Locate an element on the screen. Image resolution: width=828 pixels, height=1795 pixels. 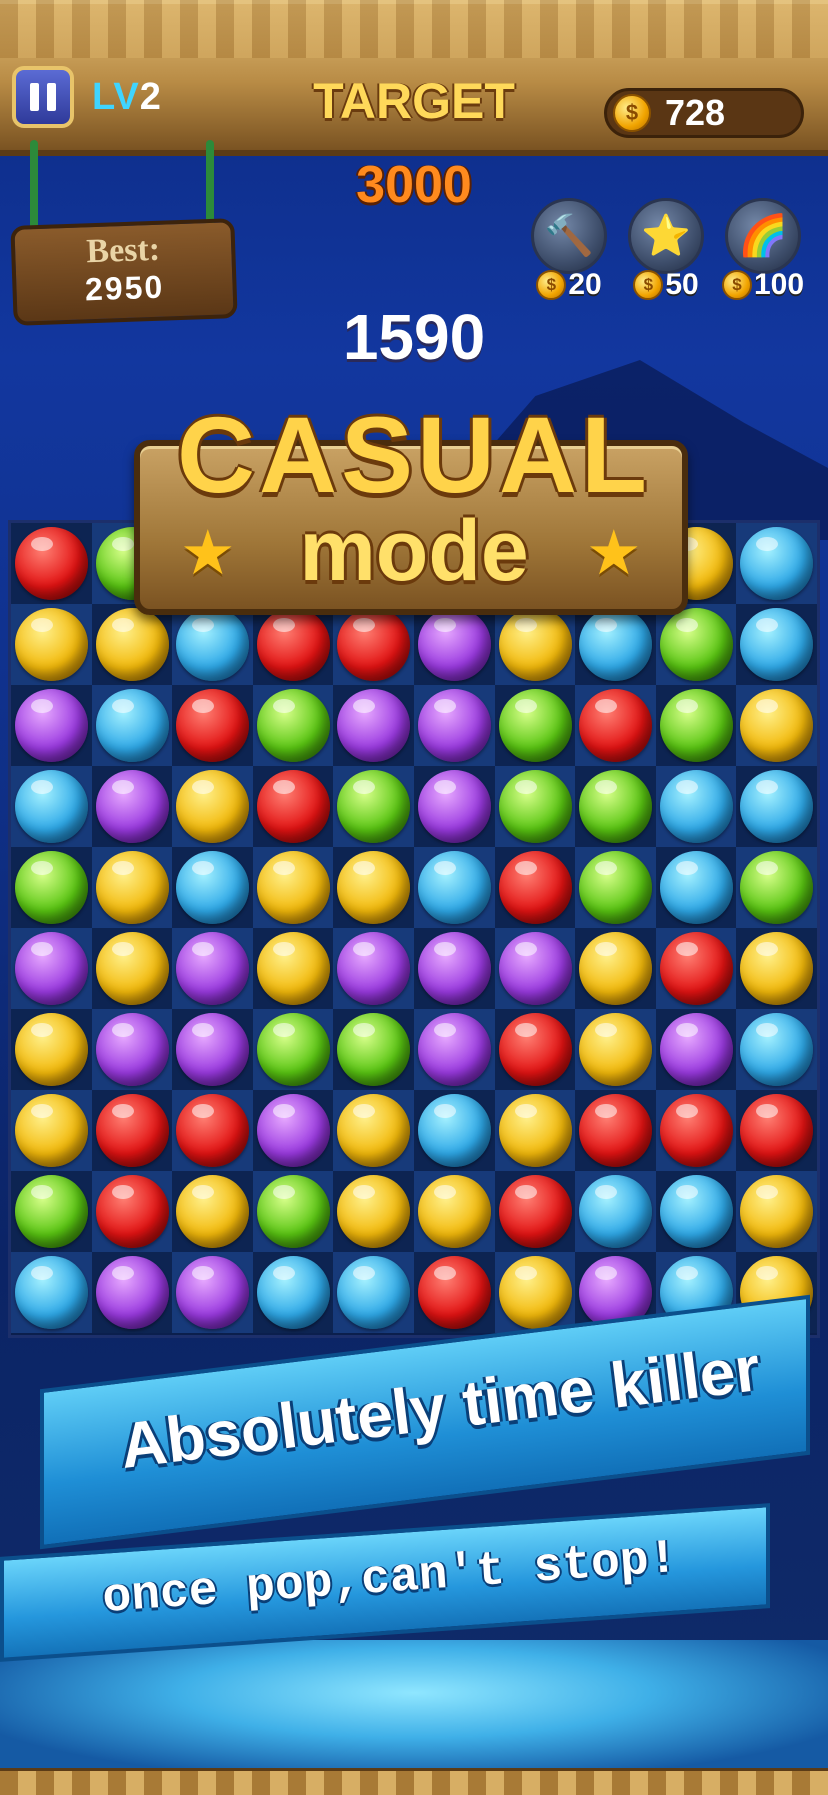
star-wand-icon: ⭐ is located at coordinates (666, 236).